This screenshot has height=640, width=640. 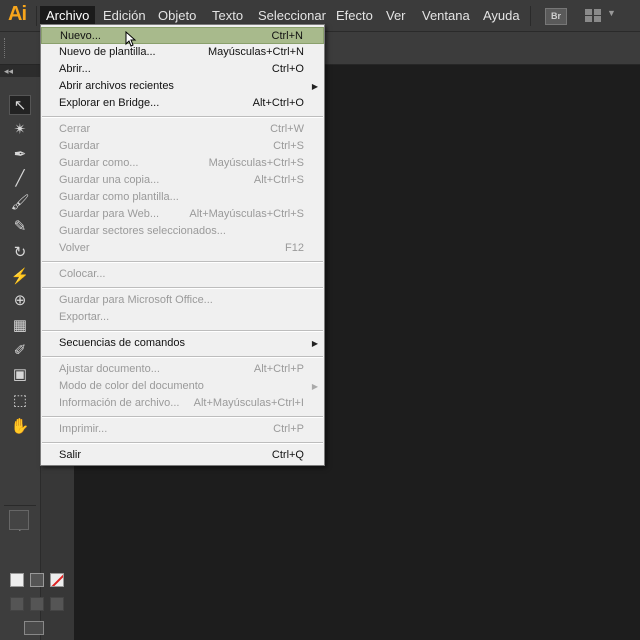 I want to click on menu-item-shortcut: Alt+Ctrl+O, so click(x=278, y=103).